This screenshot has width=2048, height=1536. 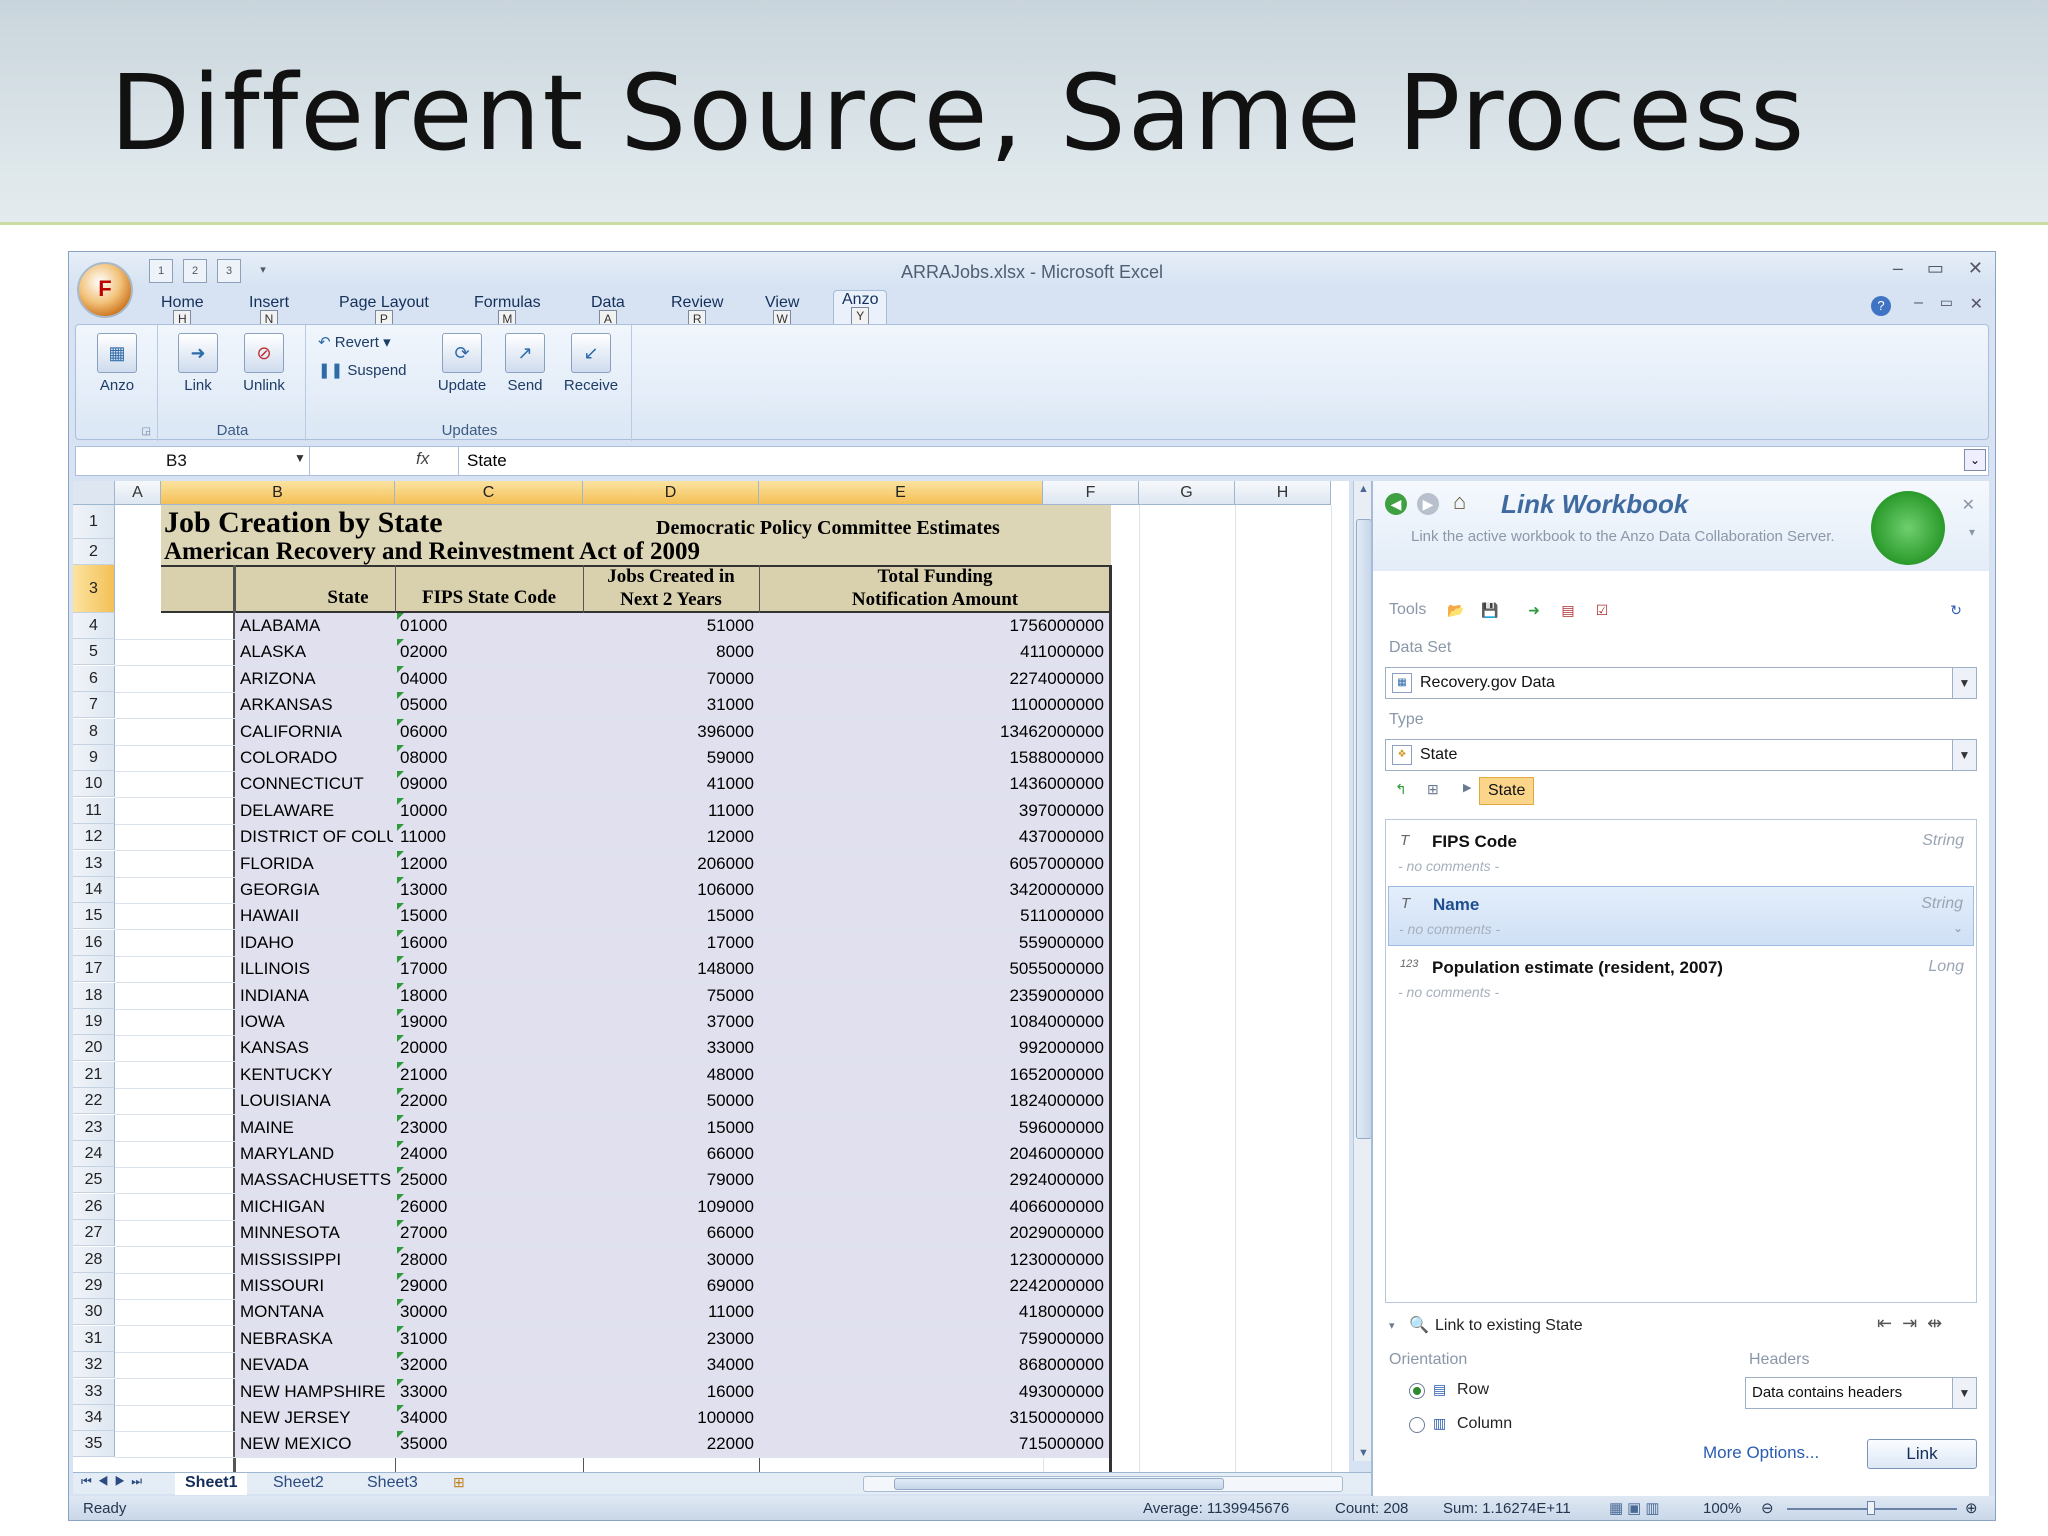 What do you see at coordinates (933, 626) in the screenshot?
I see `funding-cell: 1756000000` at bounding box center [933, 626].